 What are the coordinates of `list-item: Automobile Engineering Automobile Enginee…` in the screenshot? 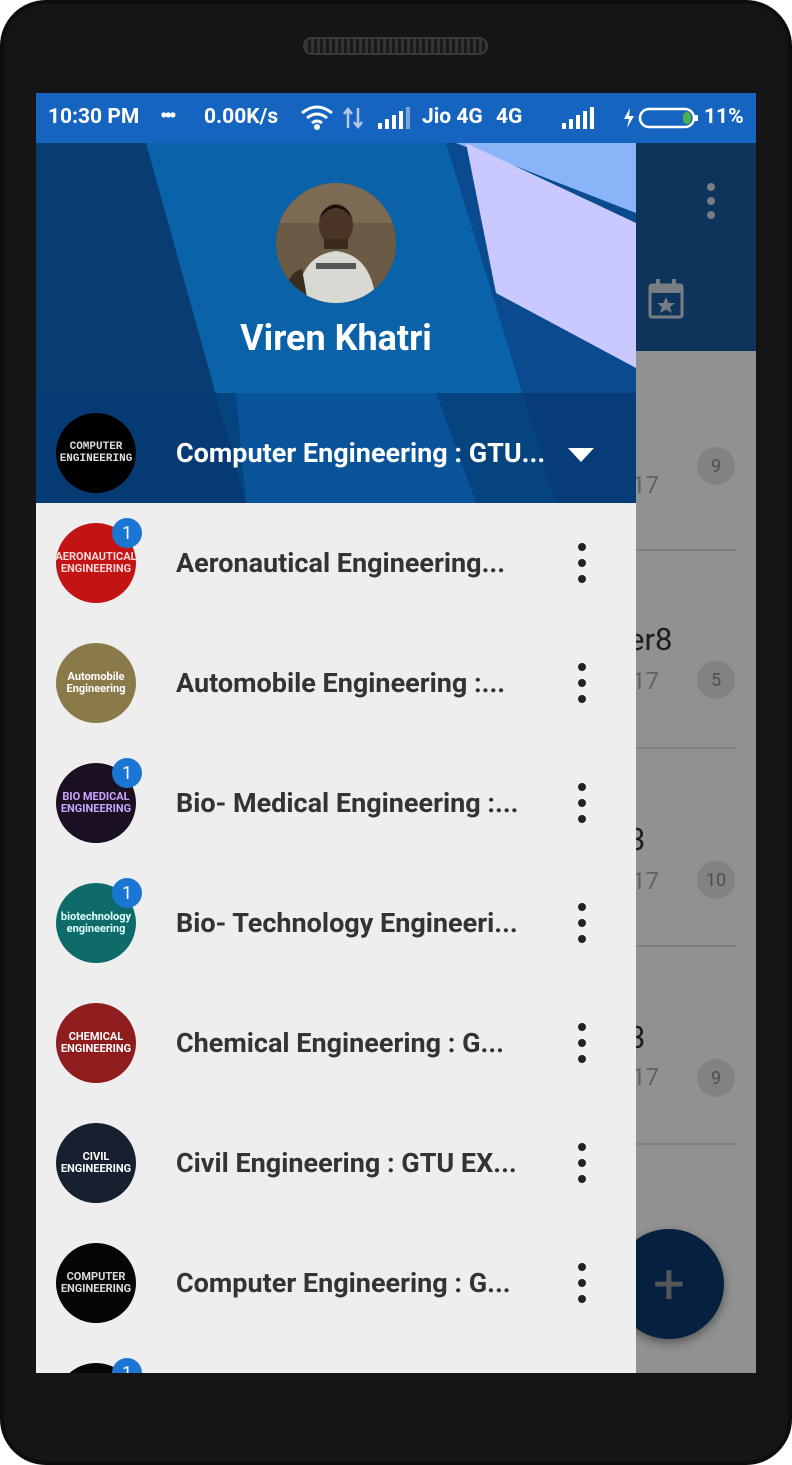 It's located at (336, 683).